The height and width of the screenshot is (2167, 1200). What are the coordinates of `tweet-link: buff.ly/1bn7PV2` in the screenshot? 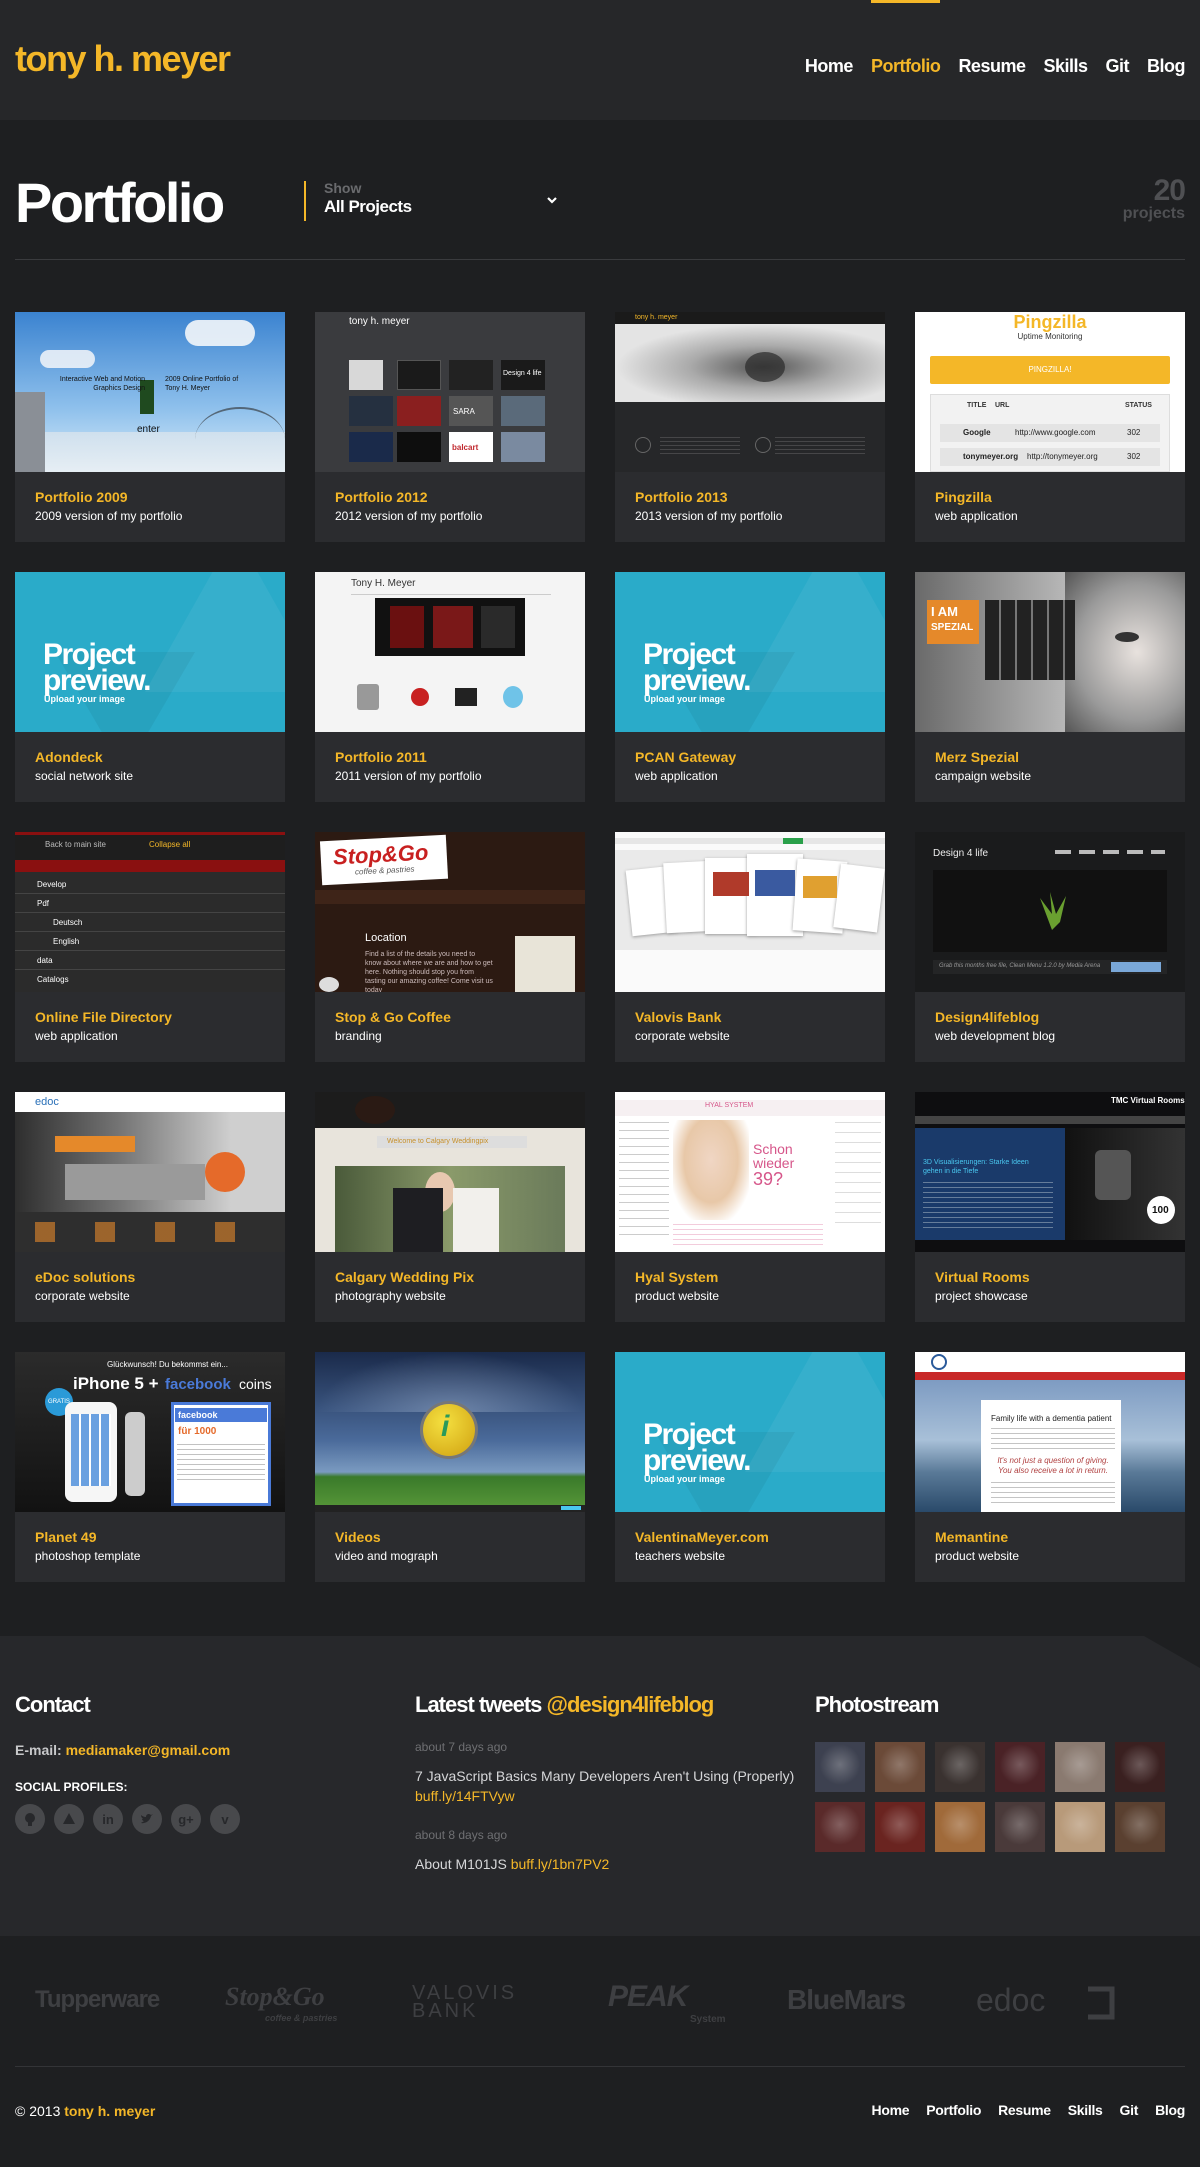 It's located at (560, 1864).